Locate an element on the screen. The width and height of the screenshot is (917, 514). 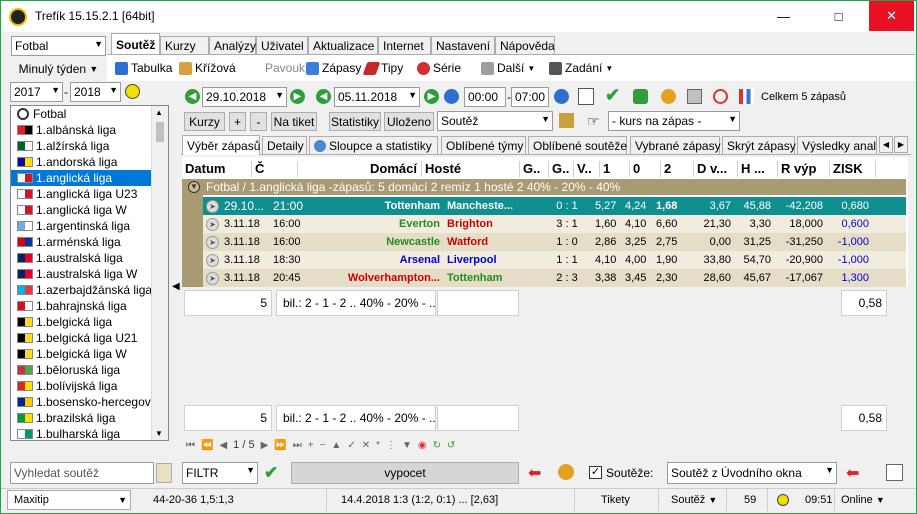
prev-date2-icon: ◀ is located at coordinates (323, 96).